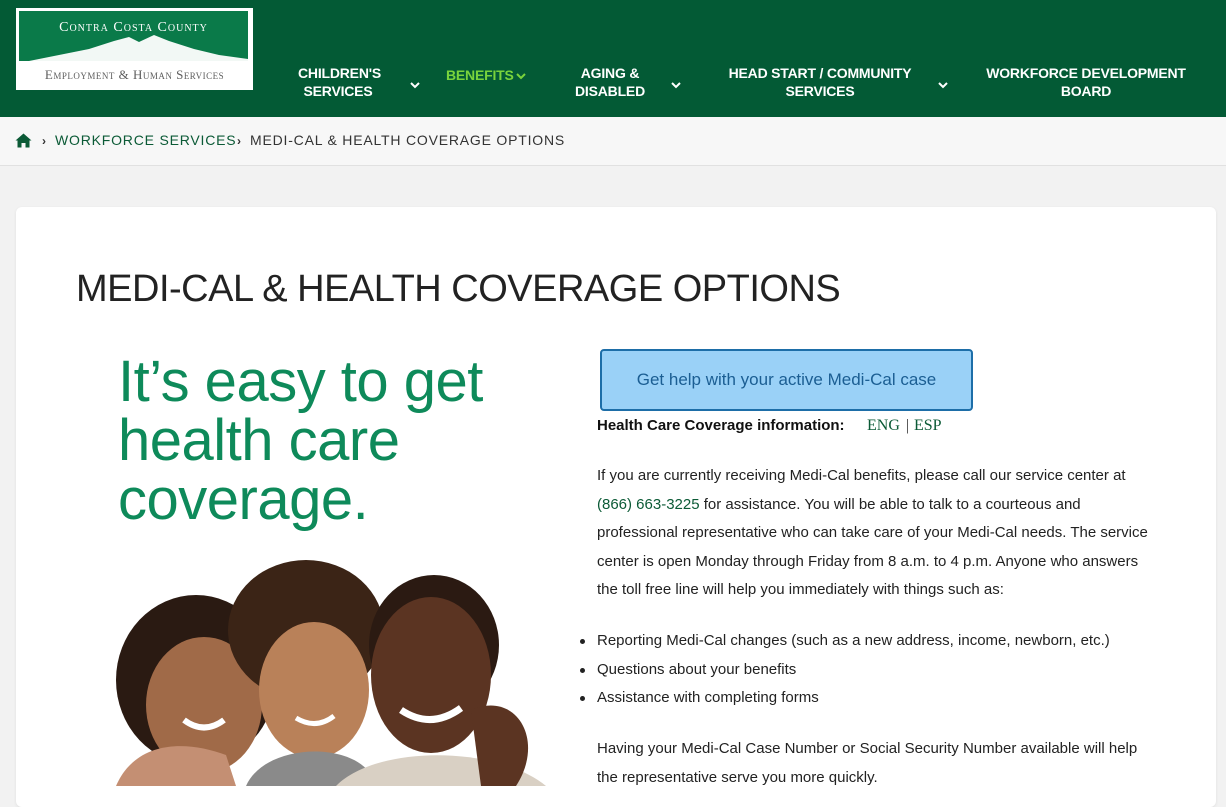 This screenshot has height=807, width=1226. What do you see at coordinates (820, 82) in the screenshot?
I see `nav-head-start: HEAD START / COMMUNITY SERVICES` at bounding box center [820, 82].